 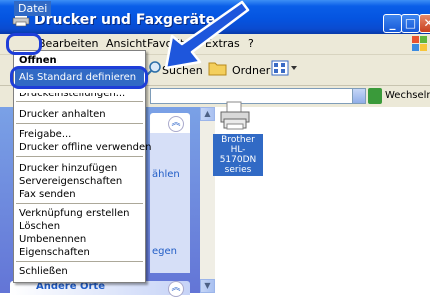 I want to click on minimize-button: _, so click(x=392, y=23).